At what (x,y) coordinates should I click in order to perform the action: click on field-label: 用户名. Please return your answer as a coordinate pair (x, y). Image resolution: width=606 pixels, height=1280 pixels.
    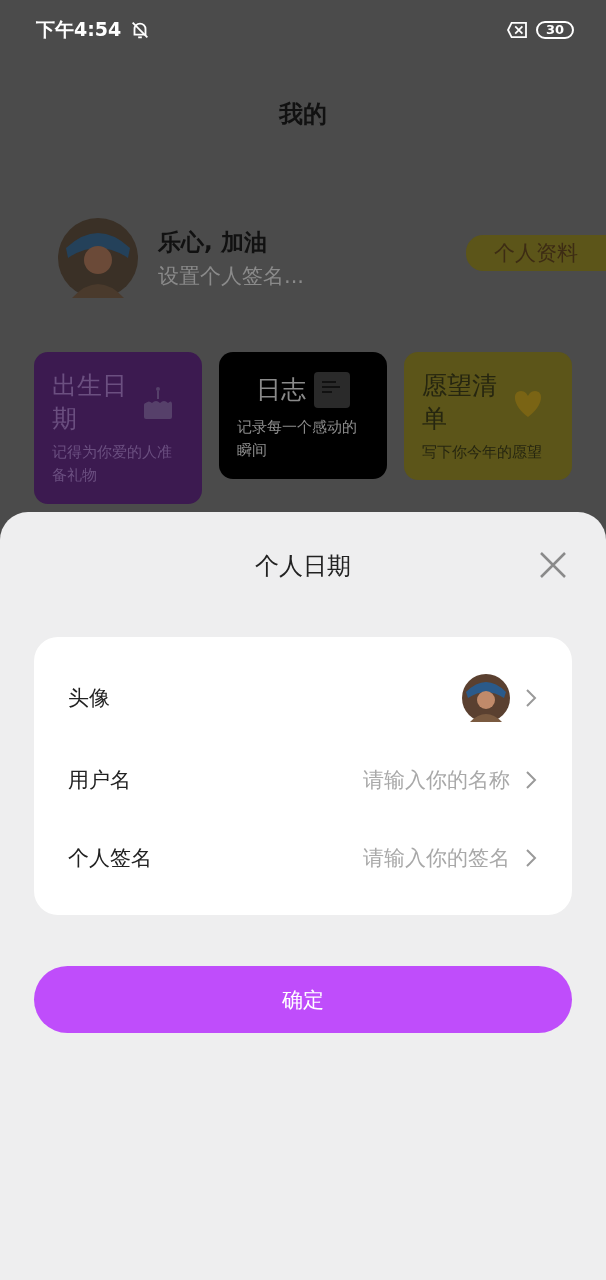
    Looking at the image, I should click on (100, 780).